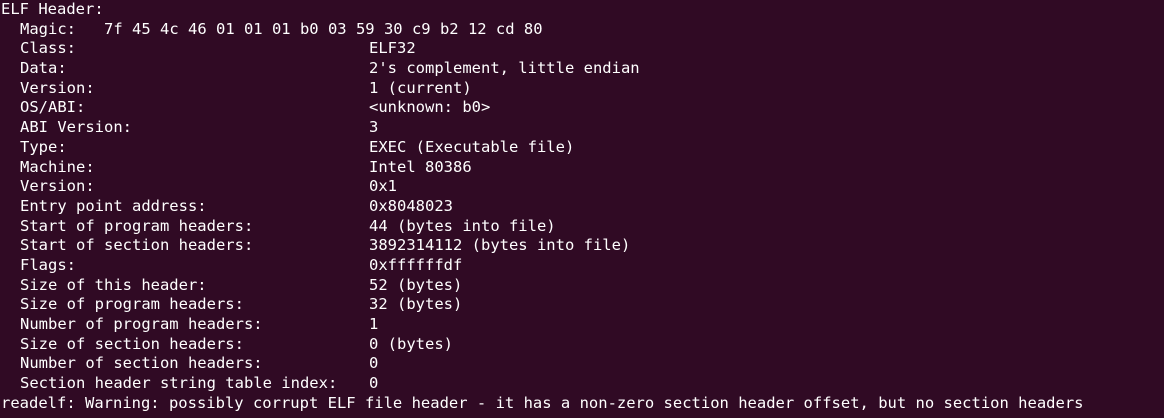  What do you see at coordinates (76, 127) in the screenshot?
I see `field-name: ABI Version:` at bounding box center [76, 127].